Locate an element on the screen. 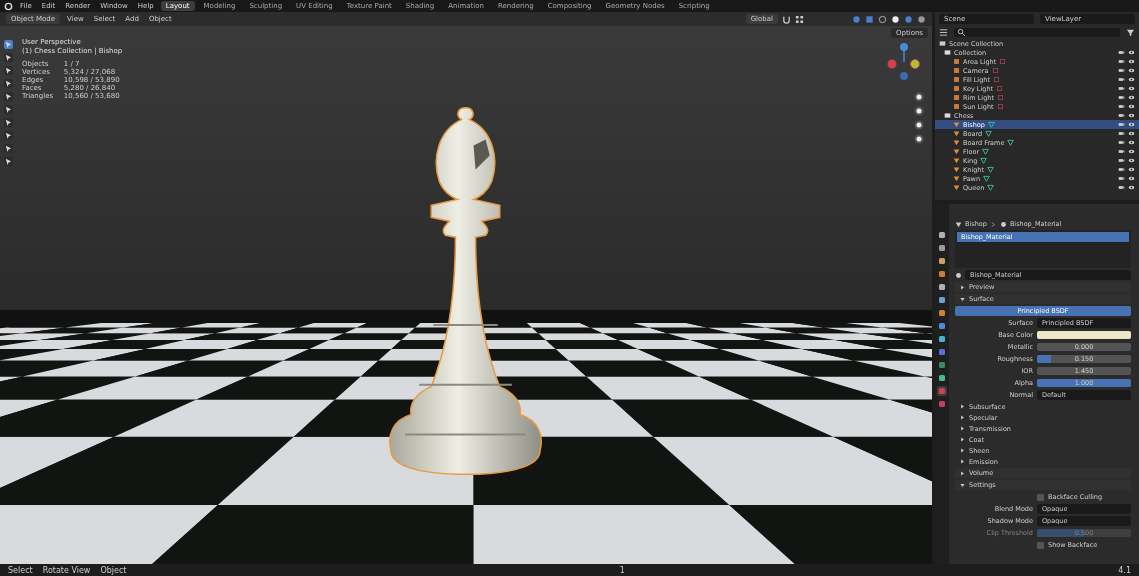 This screenshot has width=1139, height=576. view-overlay-icon is located at coordinates (856, 19).